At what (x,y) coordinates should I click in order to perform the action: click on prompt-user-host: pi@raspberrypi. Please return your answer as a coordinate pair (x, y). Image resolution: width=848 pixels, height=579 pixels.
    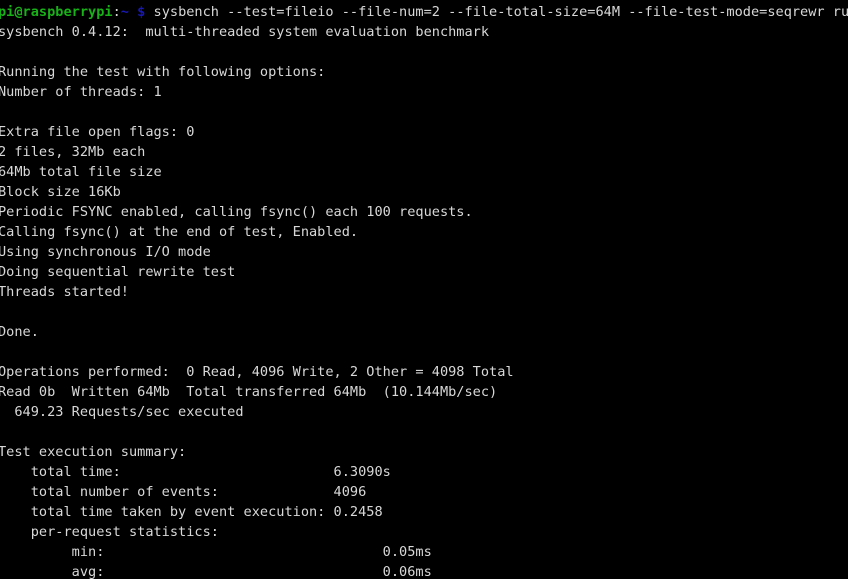
    Looking at the image, I should click on (56, 12).